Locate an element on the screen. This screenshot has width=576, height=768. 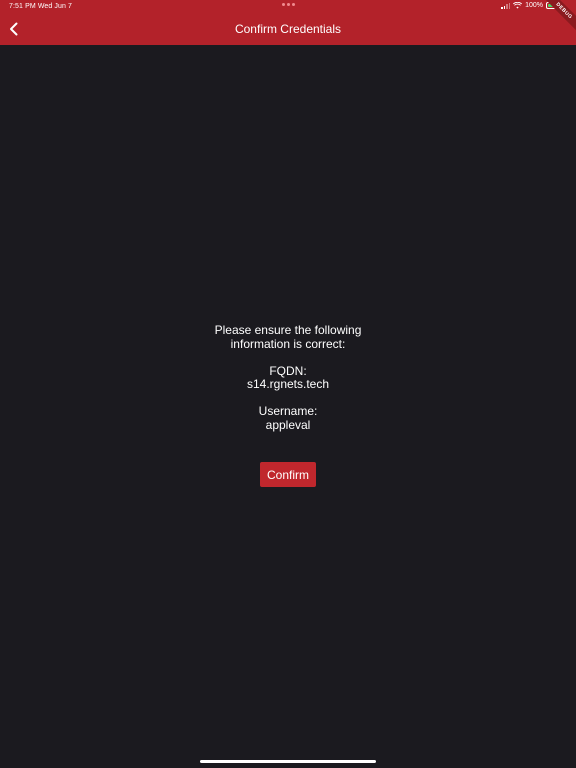
battery-percent: 100% is located at coordinates (534, 5).